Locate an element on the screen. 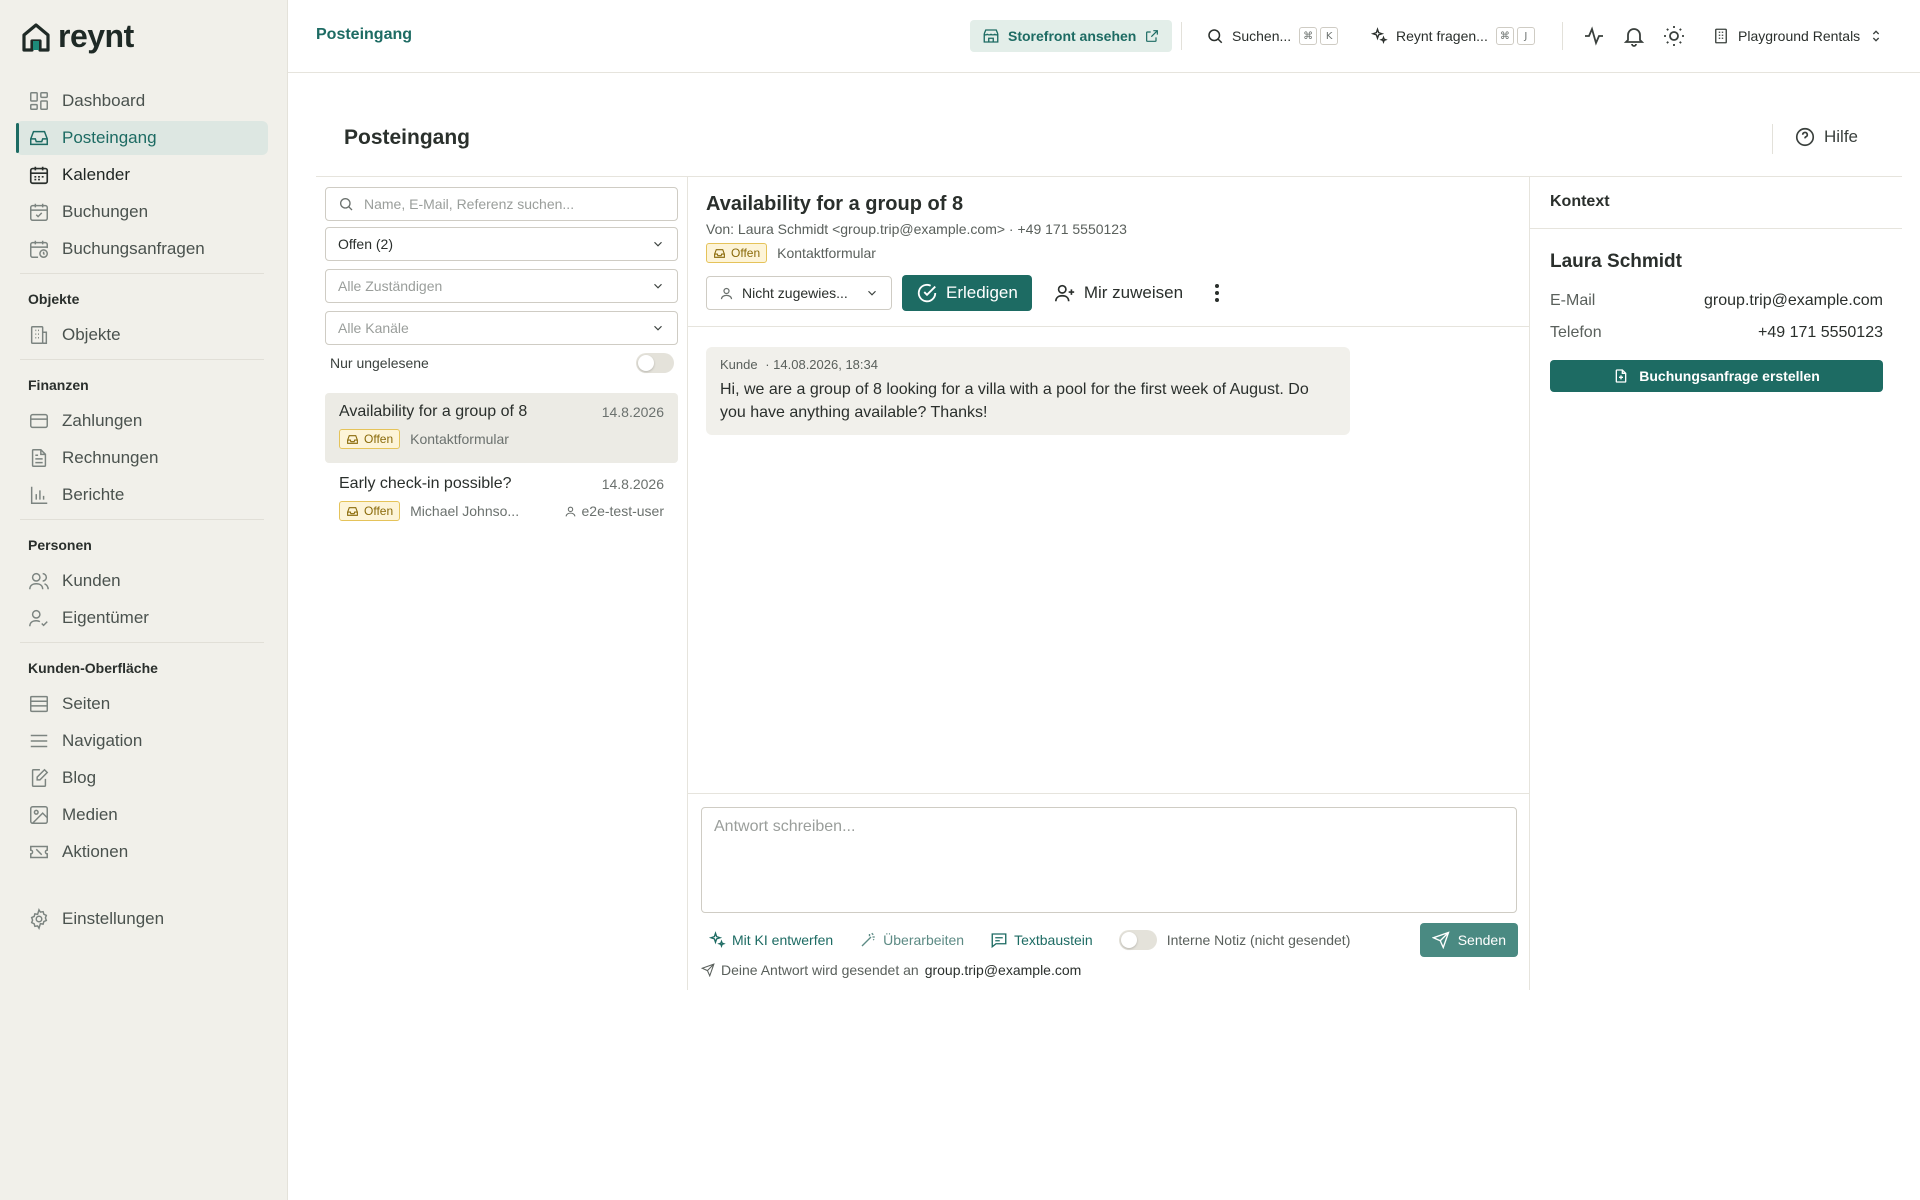 This screenshot has width=1920, height=1200. sidebar-item-label: Dashboard is located at coordinates (104, 100).